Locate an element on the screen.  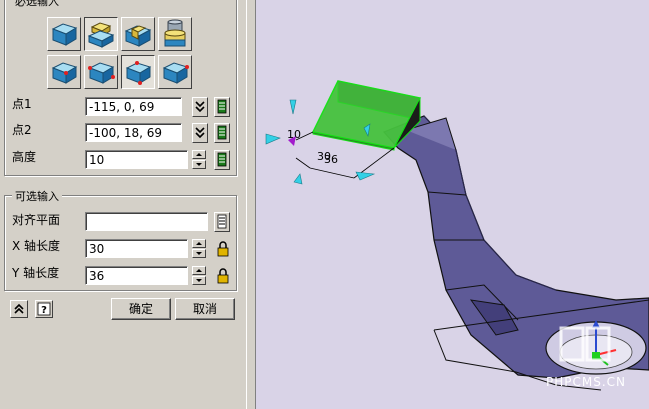
help-button: ? is located at coordinates (44, 309).